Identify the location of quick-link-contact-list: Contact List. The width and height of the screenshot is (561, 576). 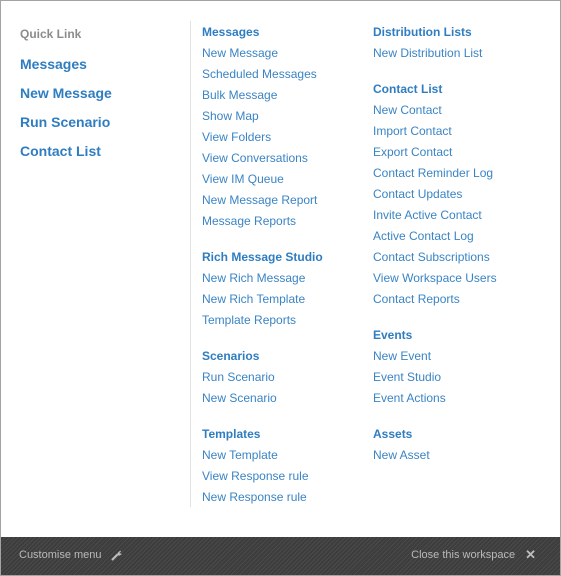
(66, 151).